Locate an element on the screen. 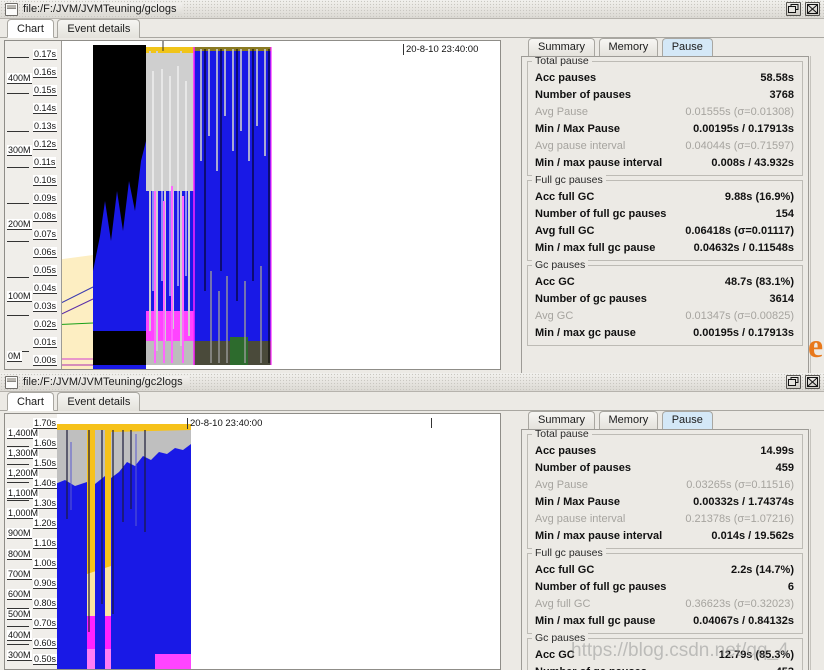 The height and width of the screenshot is (670, 824). chart-tick-marker is located at coordinates (431, 423).